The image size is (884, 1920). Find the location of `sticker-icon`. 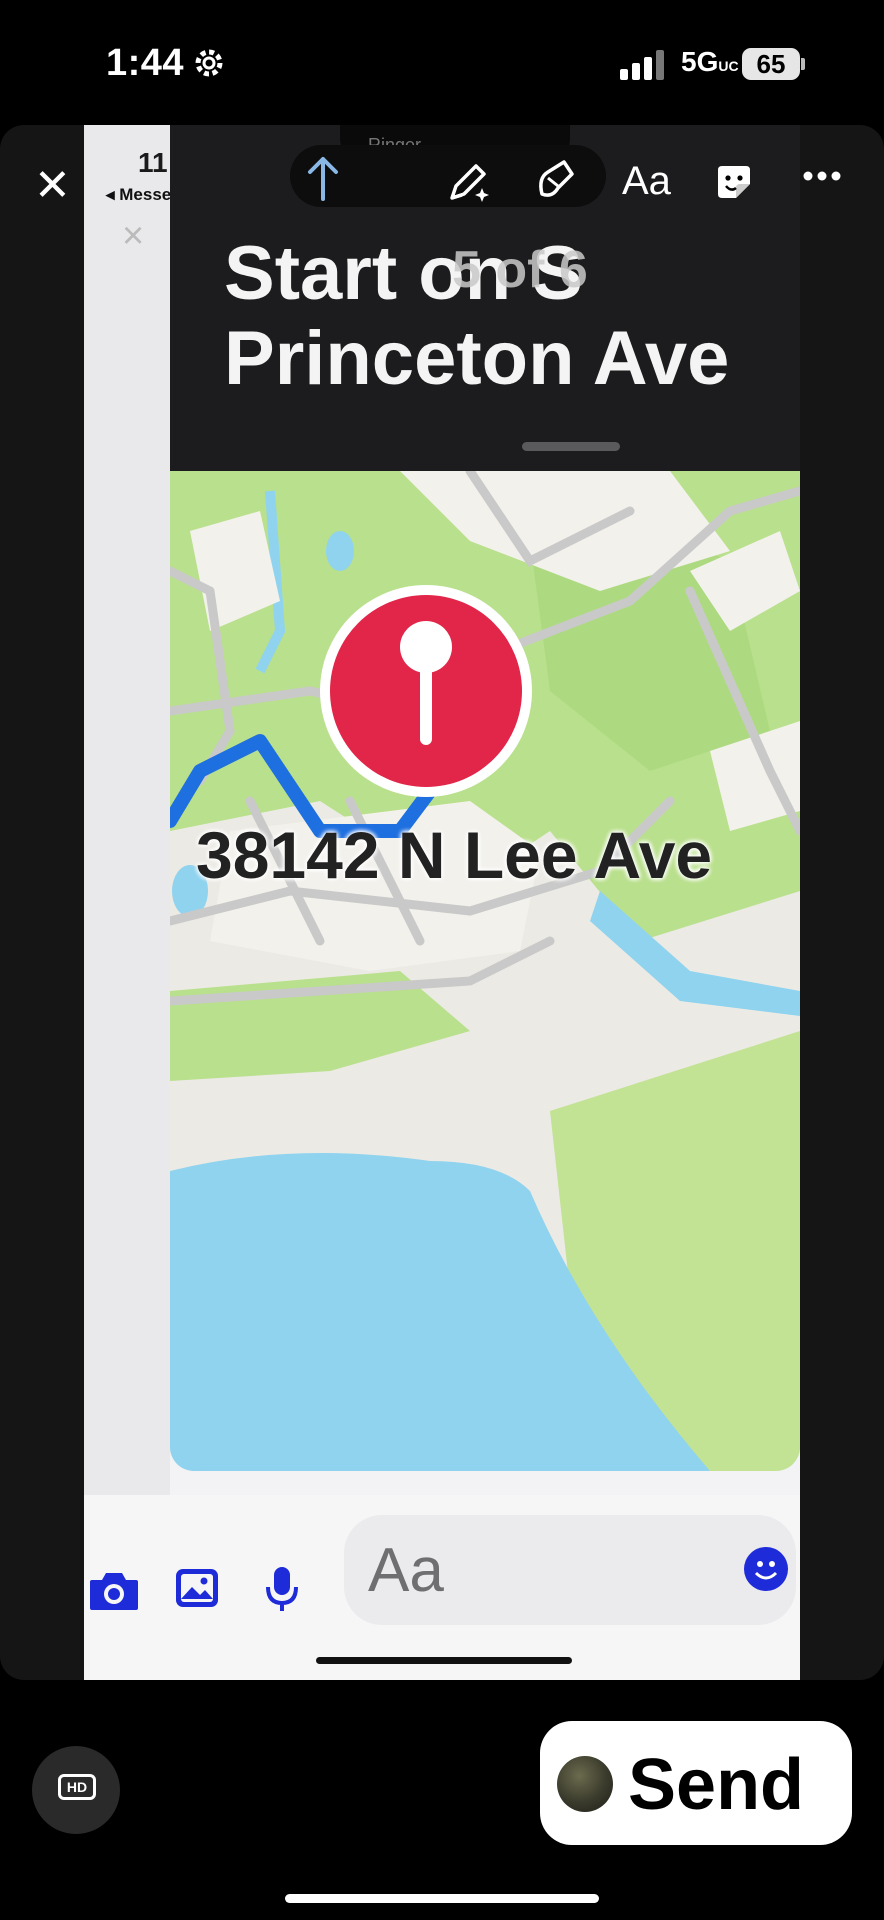

sticker-icon is located at coordinates (734, 182).